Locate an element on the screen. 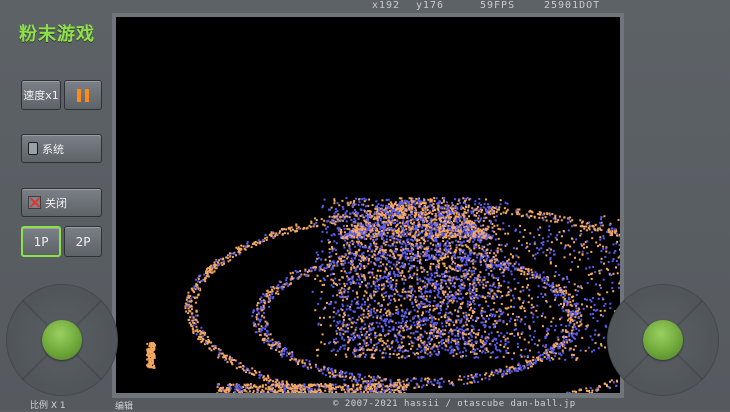 This screenshot has width=730, height=412. close-label: 关闭 is located at coordinates (56, 203).